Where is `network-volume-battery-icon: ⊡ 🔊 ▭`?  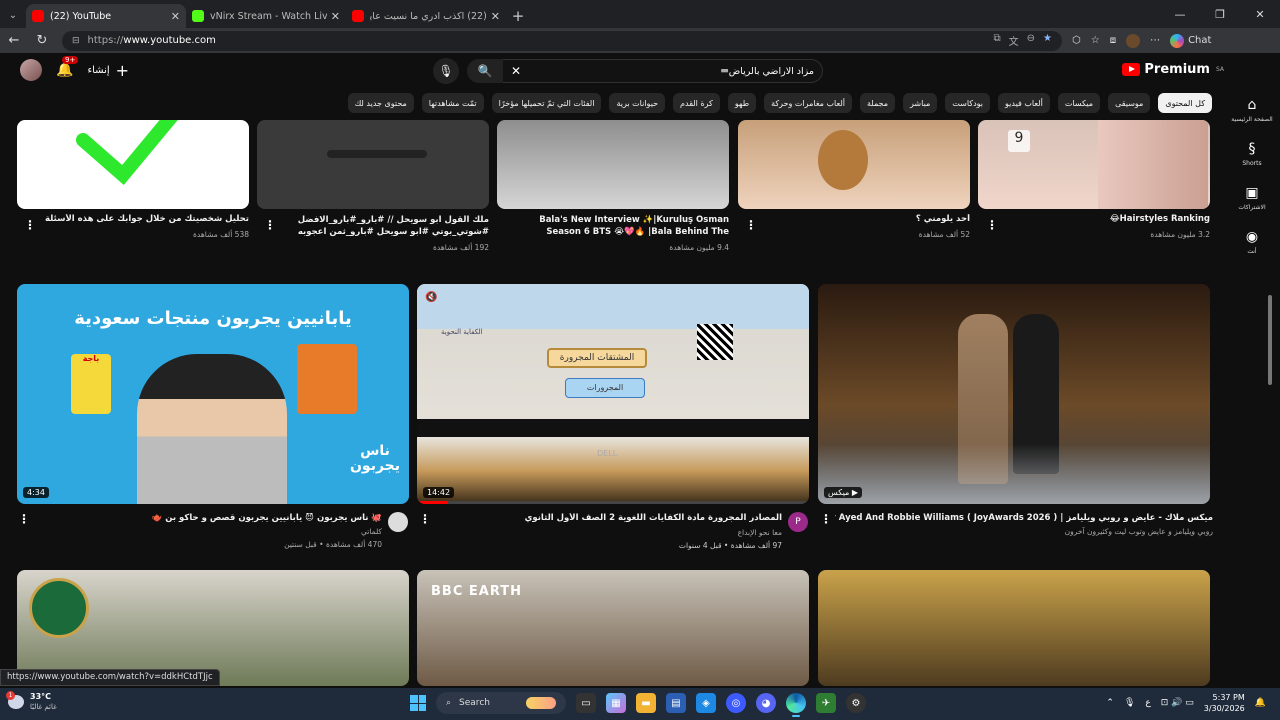
network-volume-battery-icon: ⊡ 🔊 ▭ is located at coordinates (1177, 703).